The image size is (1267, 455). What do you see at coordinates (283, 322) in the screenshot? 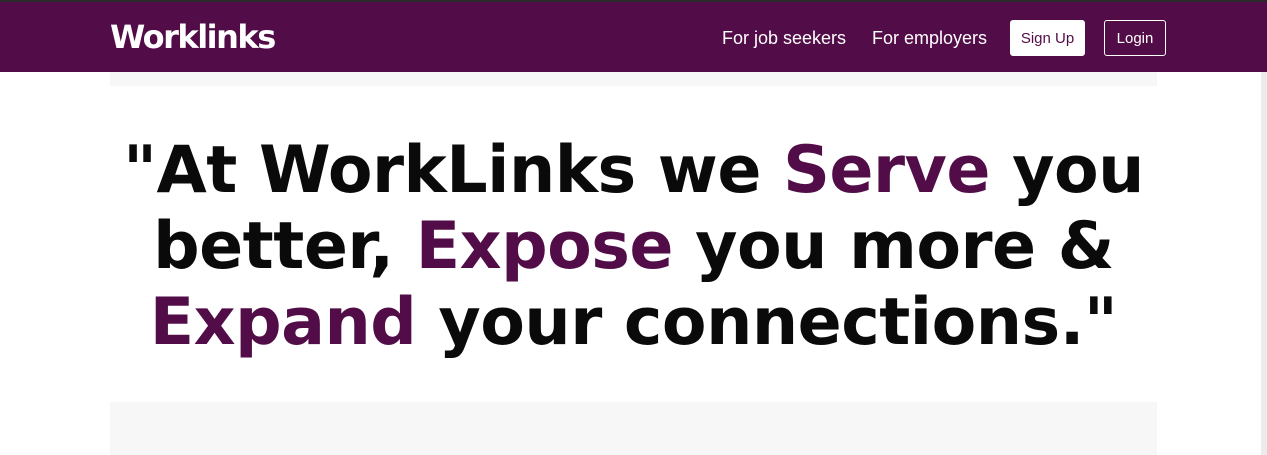
I see `highlight-expand: Expand` at bounding box center [283, 322].